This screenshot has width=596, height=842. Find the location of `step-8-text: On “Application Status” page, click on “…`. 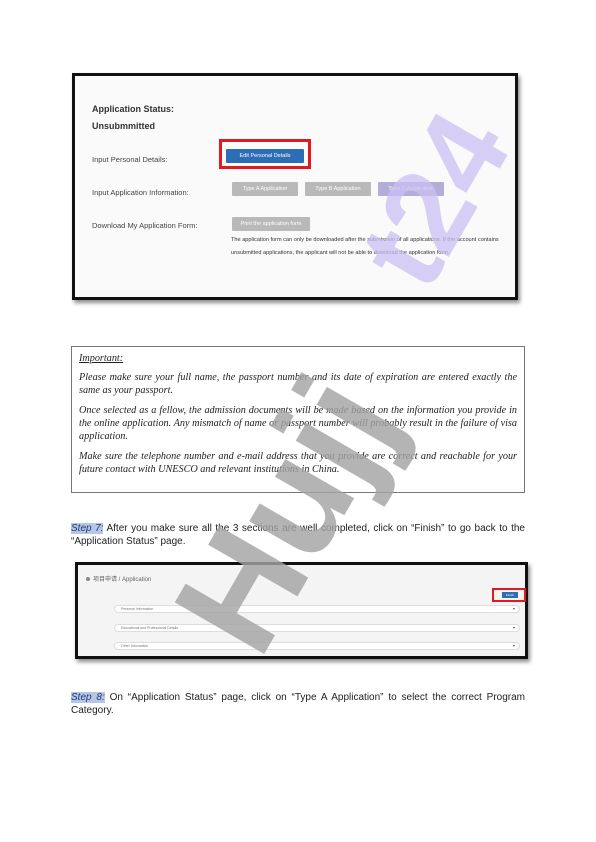

step-8-text: On “Application Status” page, click on “… is located at coordinates (298, 704).